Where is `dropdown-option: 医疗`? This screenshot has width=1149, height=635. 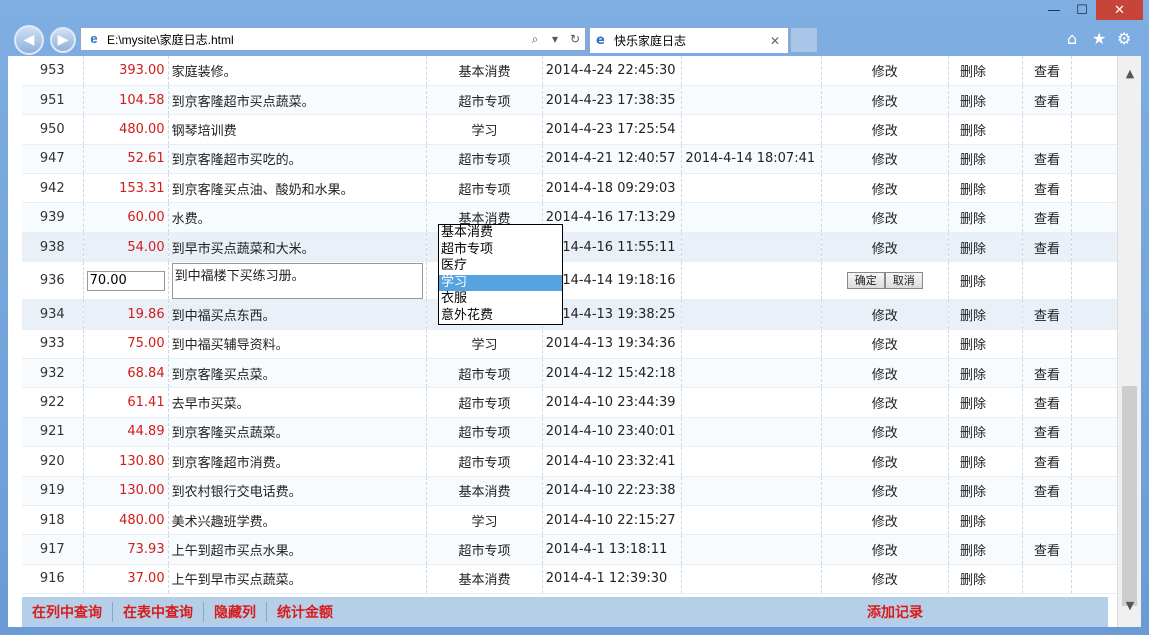
dropdown-option: 医疗 is located at coordinates (500, 266).